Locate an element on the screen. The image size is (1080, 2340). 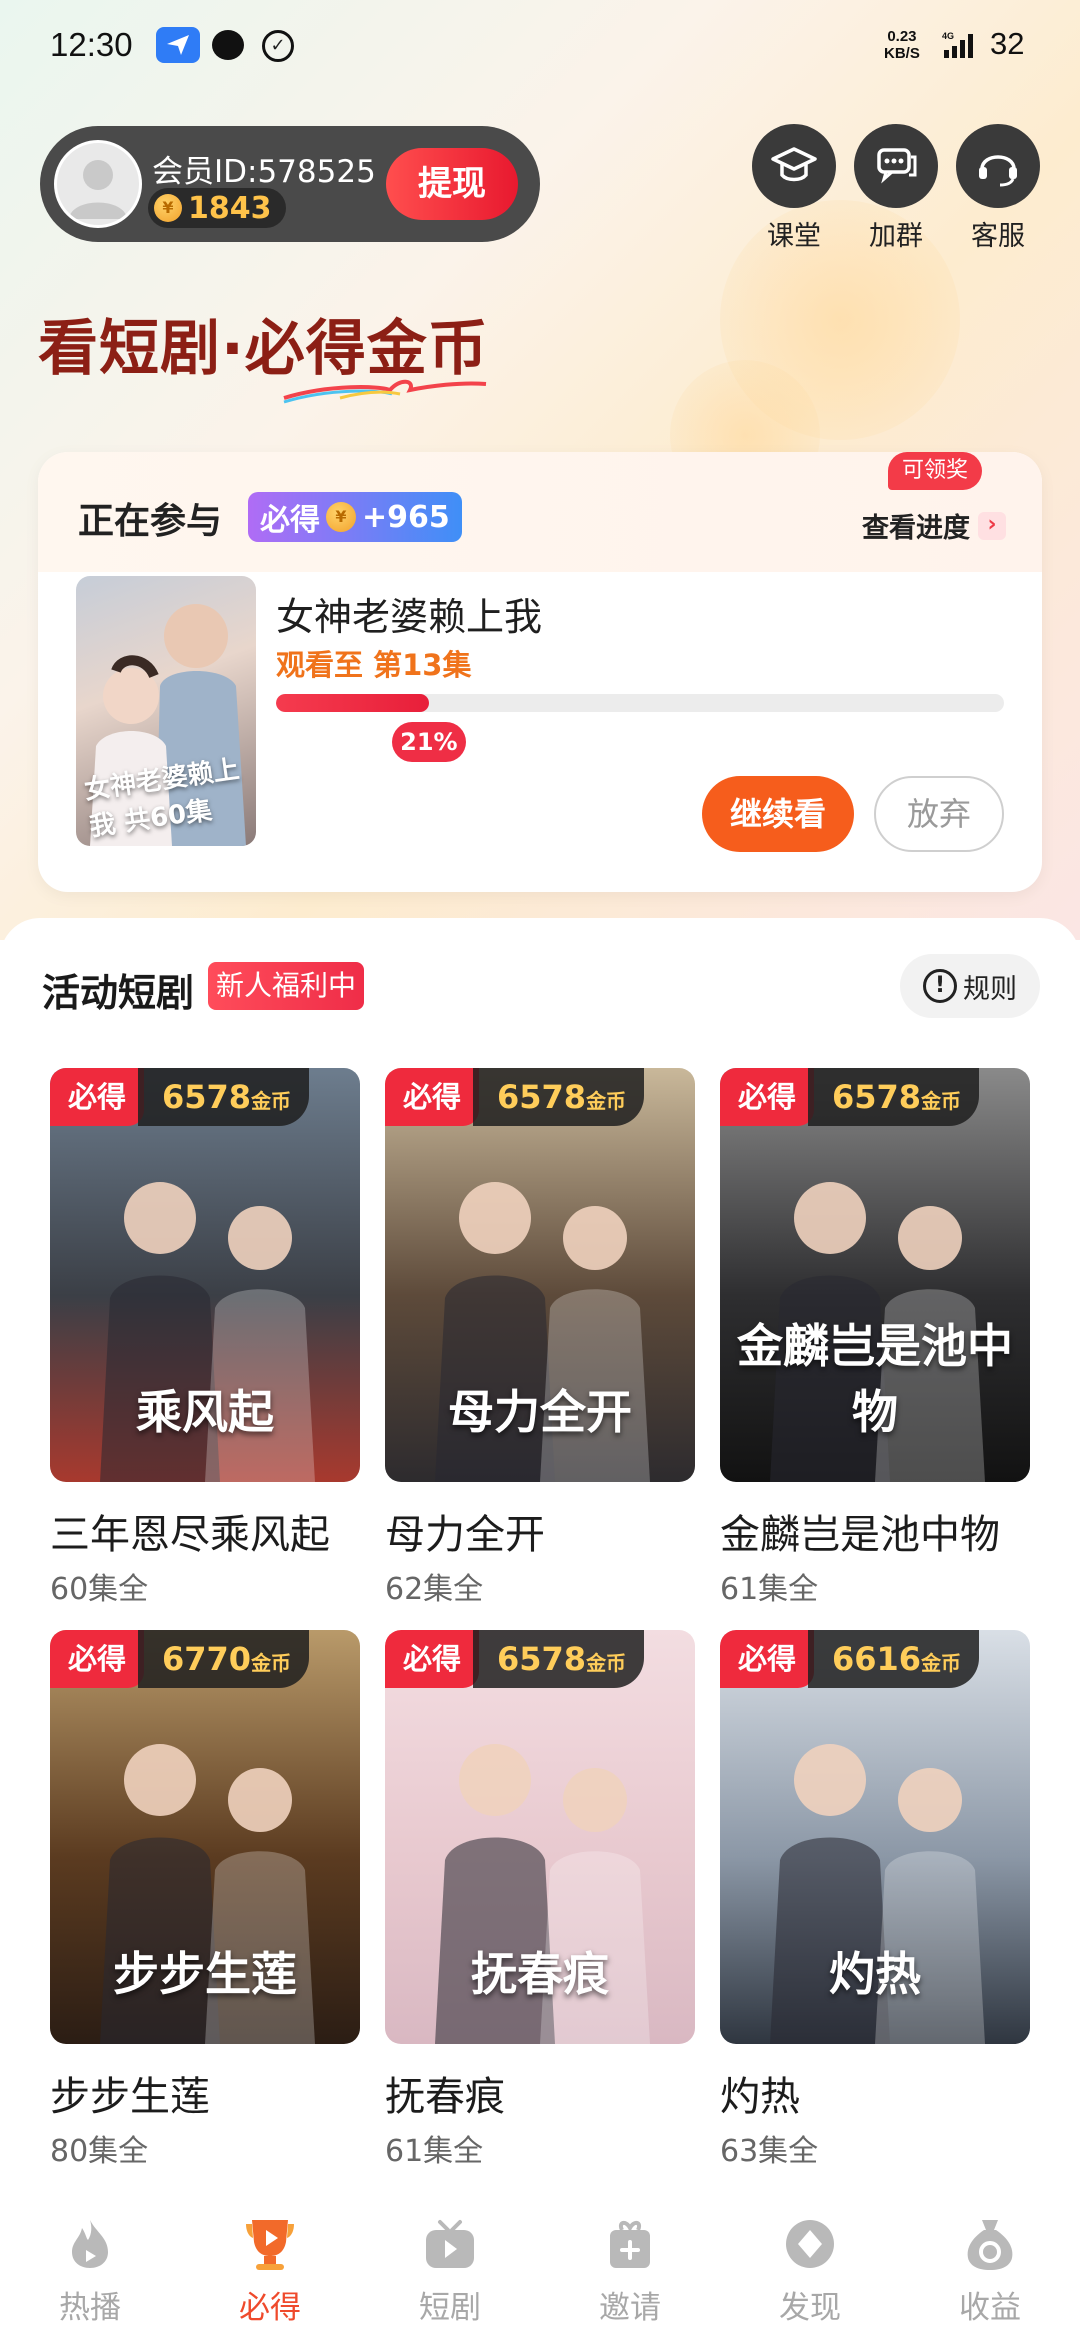
reward-coins: 6770金币 is located at coordinates (224, 1659).